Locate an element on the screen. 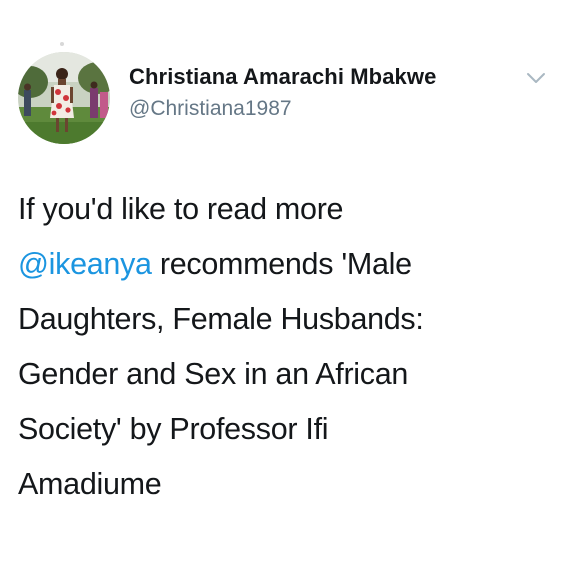  author-handle: @Christiana1987 is located at coordinates (210, 109).